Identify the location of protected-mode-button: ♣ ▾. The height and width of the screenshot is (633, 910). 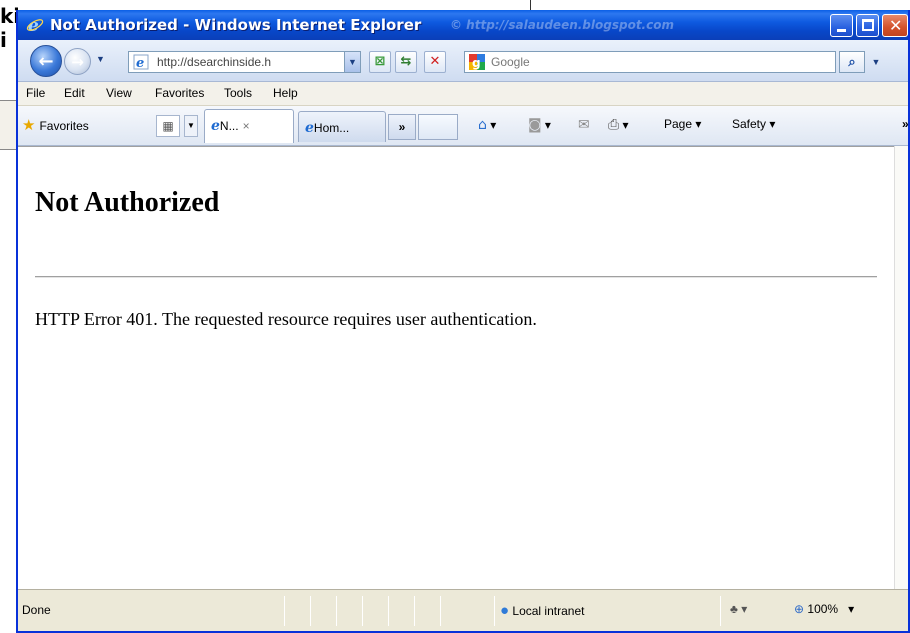
(738, 609).